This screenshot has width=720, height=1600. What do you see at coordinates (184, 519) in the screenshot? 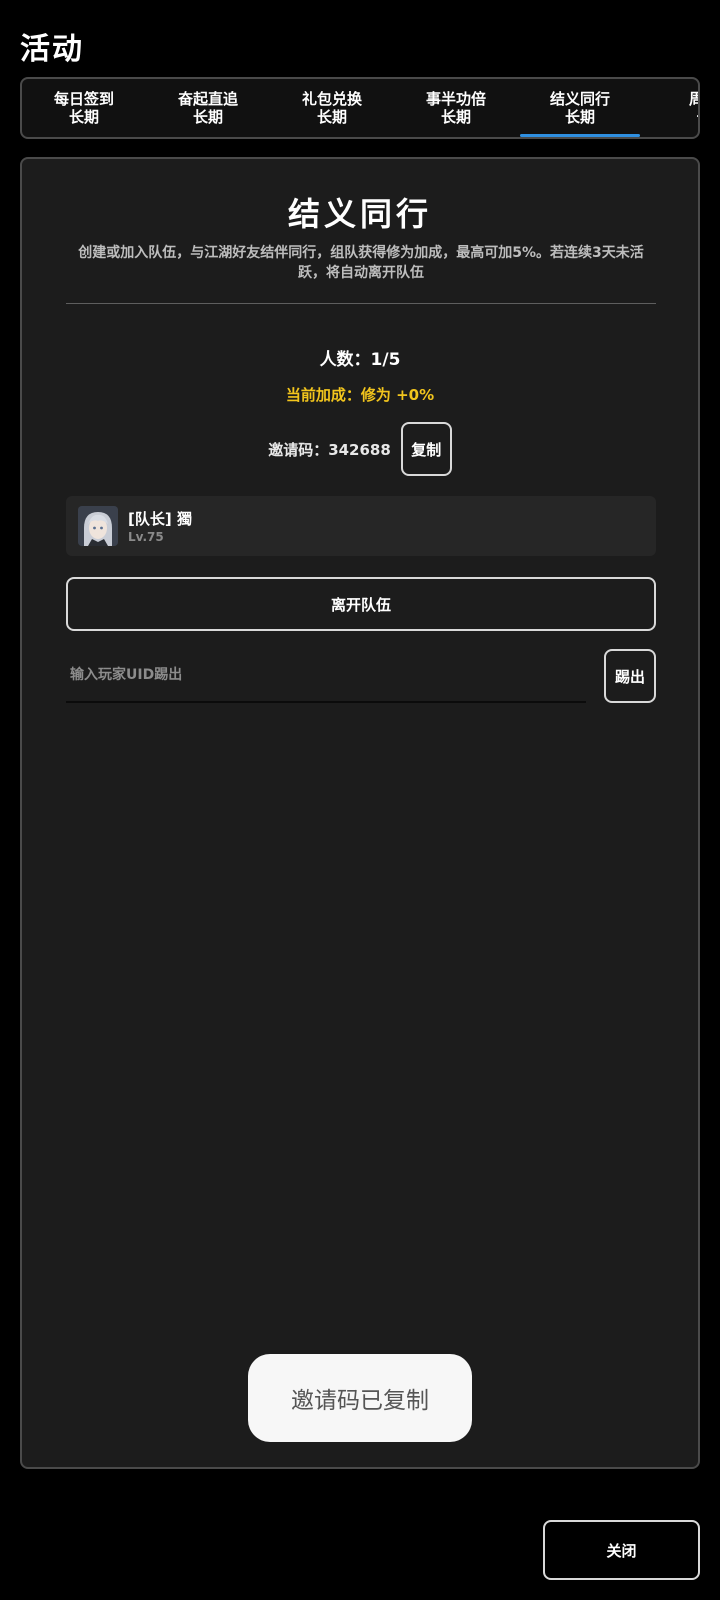
I see `member-name: 獨` at bounding box center [184, 519].